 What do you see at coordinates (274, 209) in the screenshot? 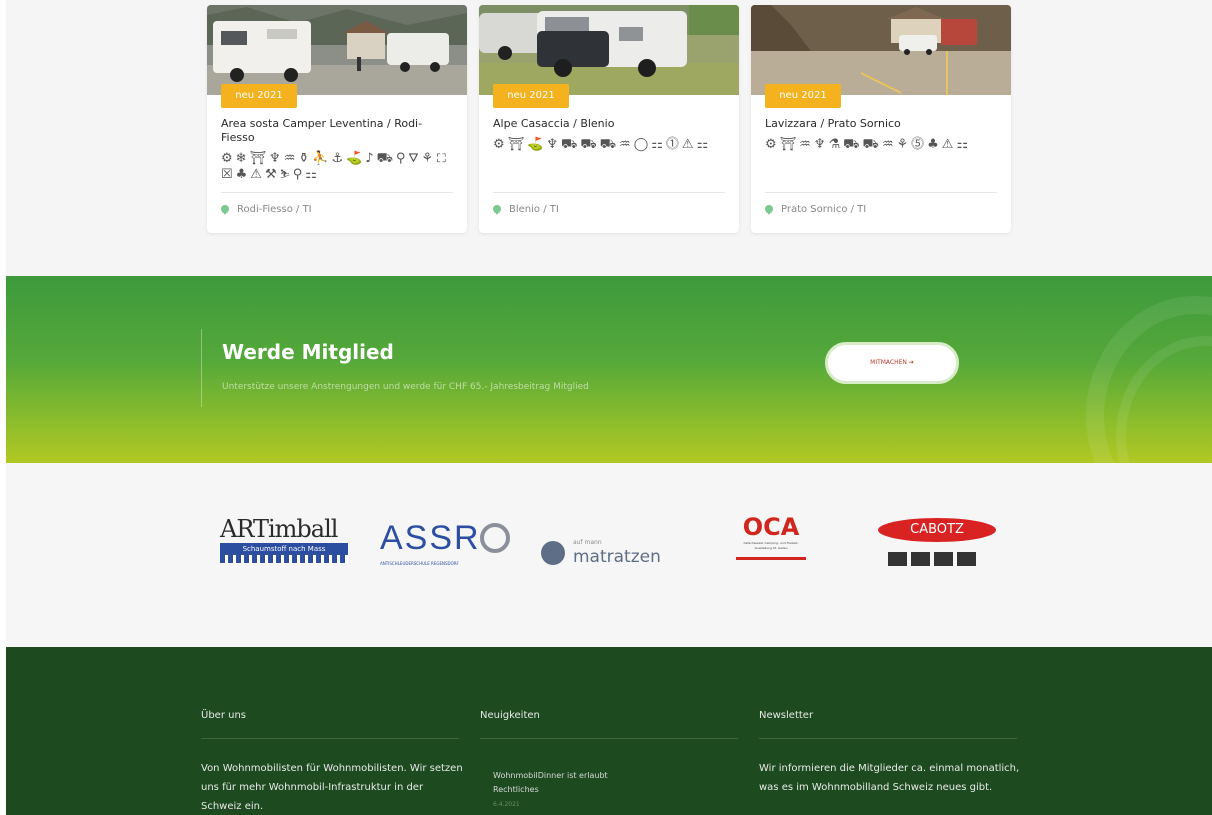
I see `card-location-text: Rodi-Fiesso / TI` at bounding box center [274, 209].